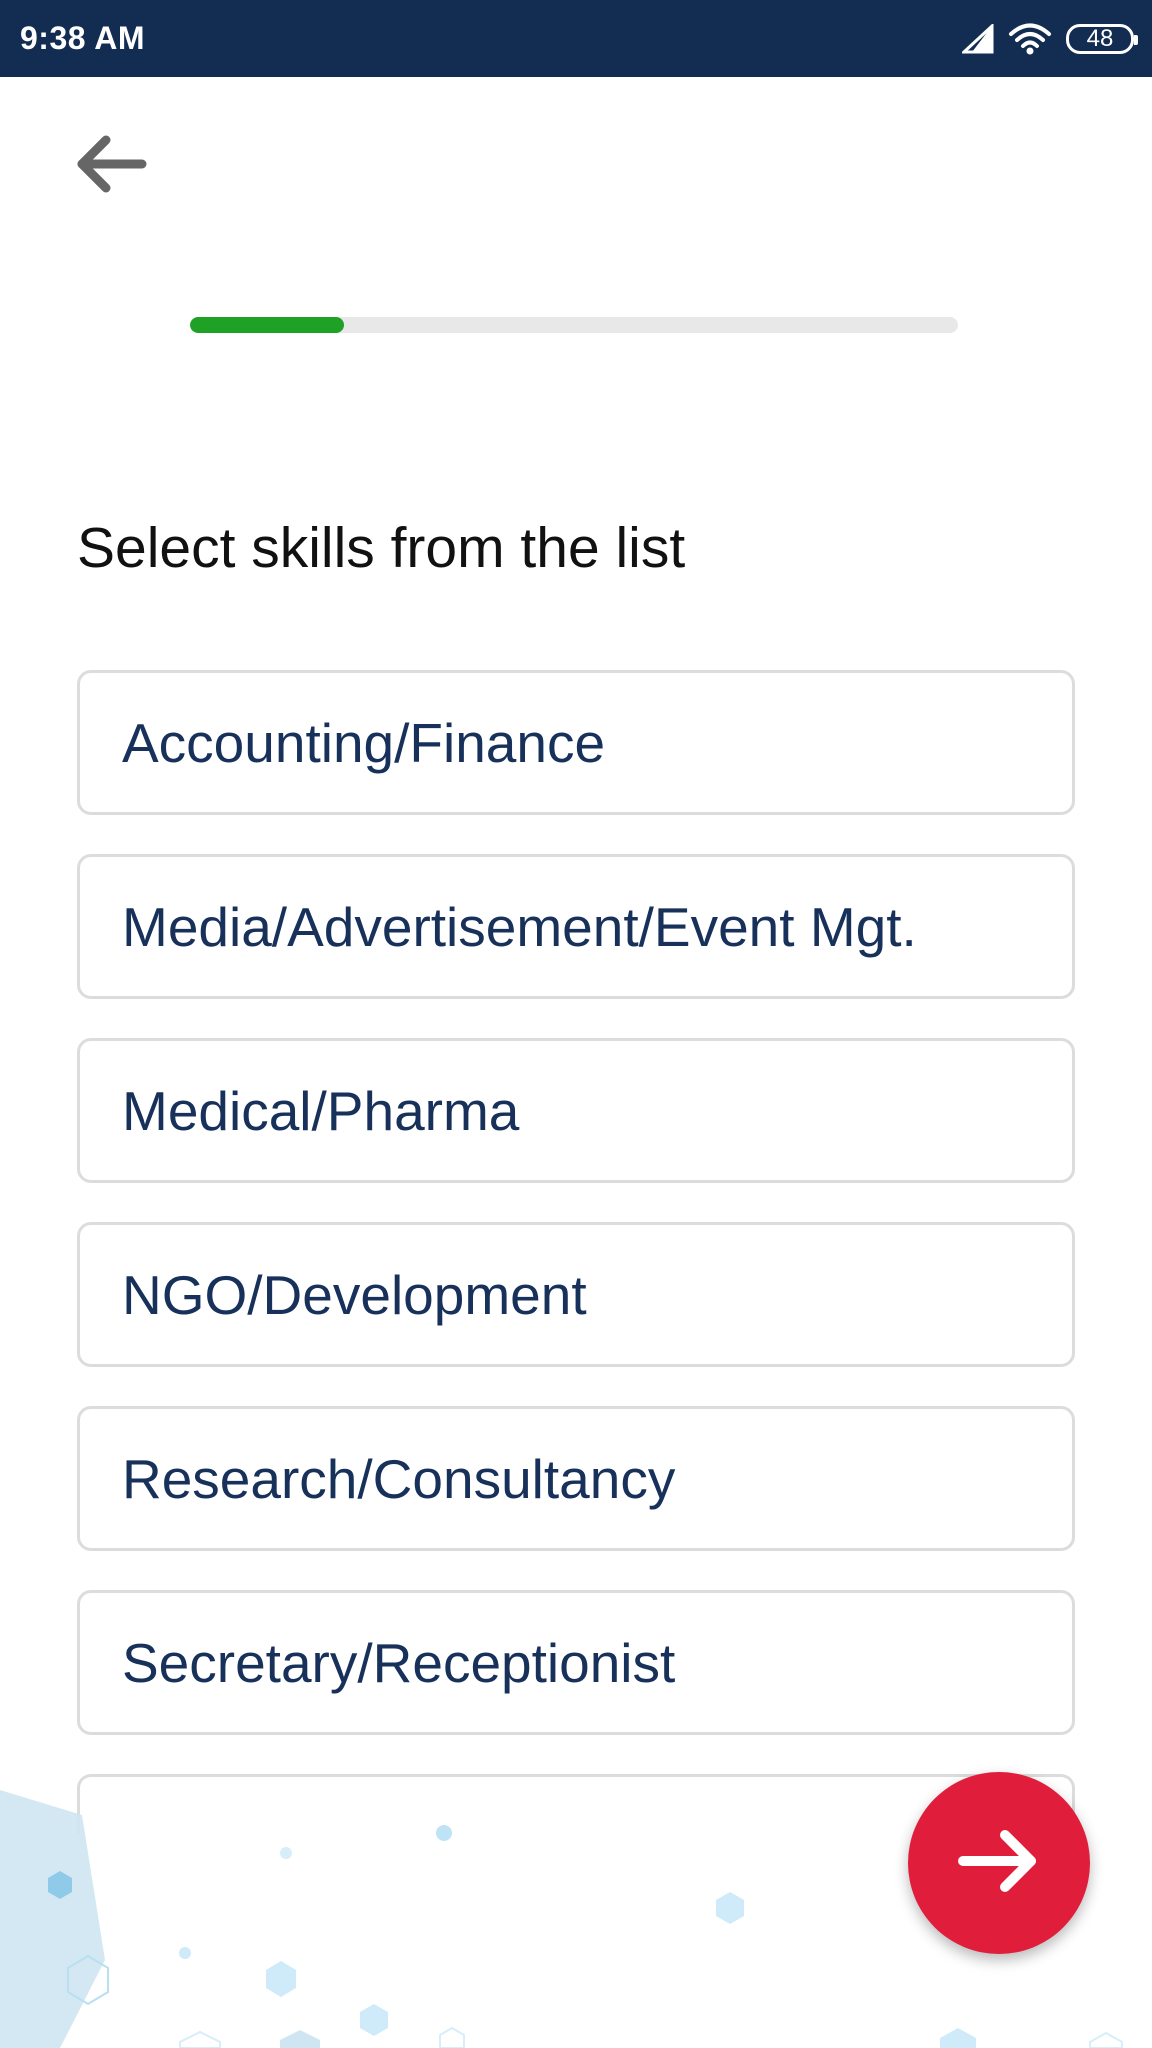 The image size is (1152, 2048). Describe the element at coordinates (519, 926) in the screenshot. I see `skill-option-label: Media/Advertisement/Event Mgt.` at that location.